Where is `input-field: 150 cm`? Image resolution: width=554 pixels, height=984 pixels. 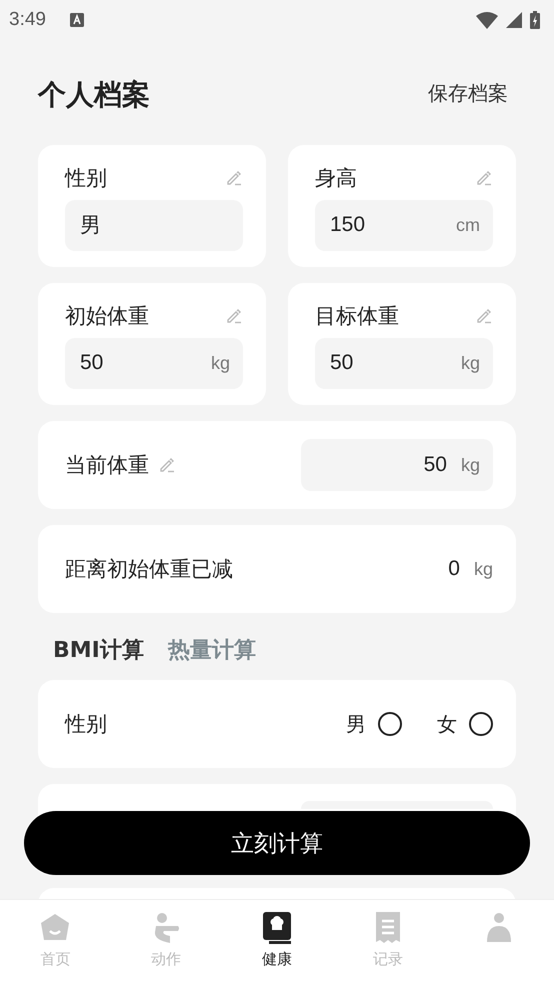 input-field: 150 cm is located at coordinates (404, 225).